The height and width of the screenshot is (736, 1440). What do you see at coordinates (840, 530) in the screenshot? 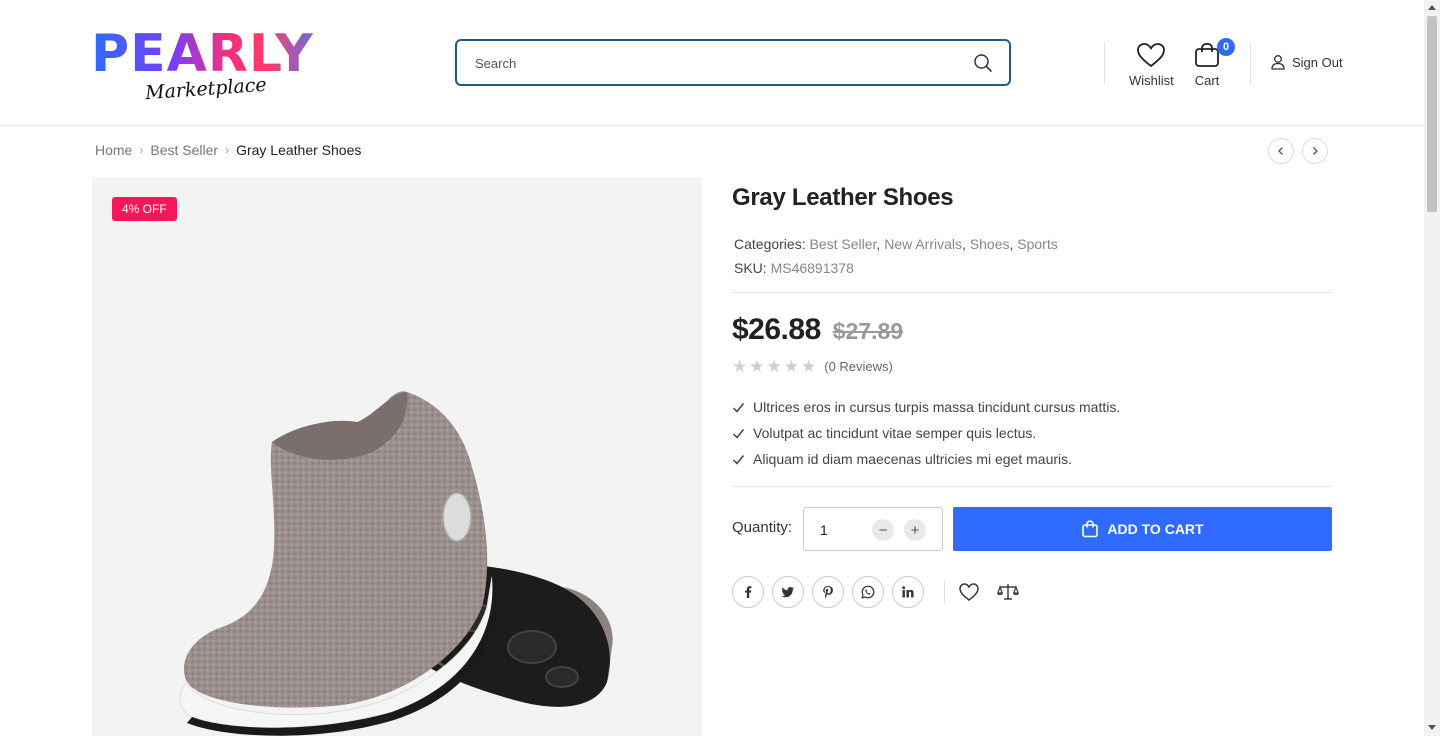
I see `quantity-input` at bounding box center [840, 530].